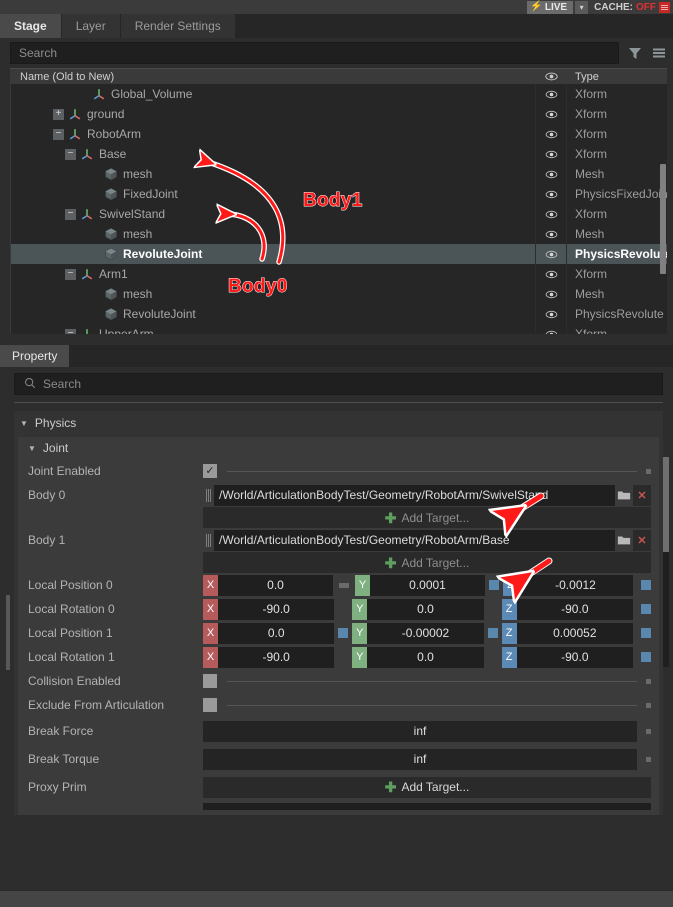  I want to click on body1-drag-handle, so click(208, 540).